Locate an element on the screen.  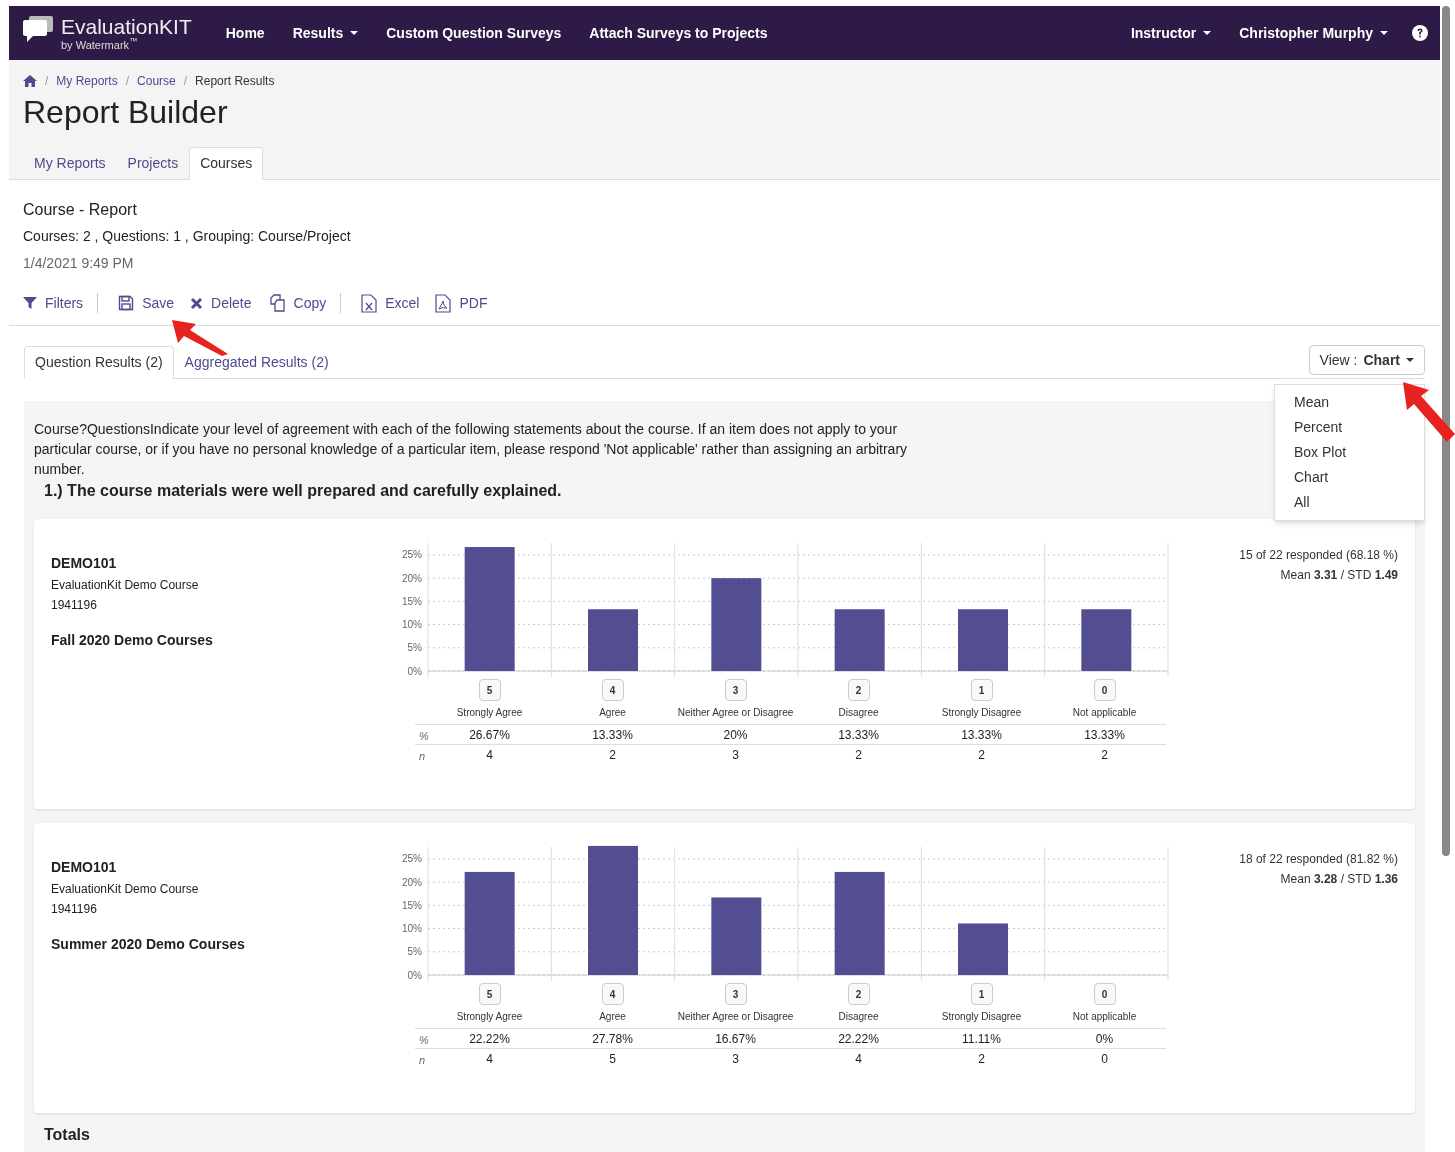
table-cell-text: 3 is located at coordinates (735, 1059).